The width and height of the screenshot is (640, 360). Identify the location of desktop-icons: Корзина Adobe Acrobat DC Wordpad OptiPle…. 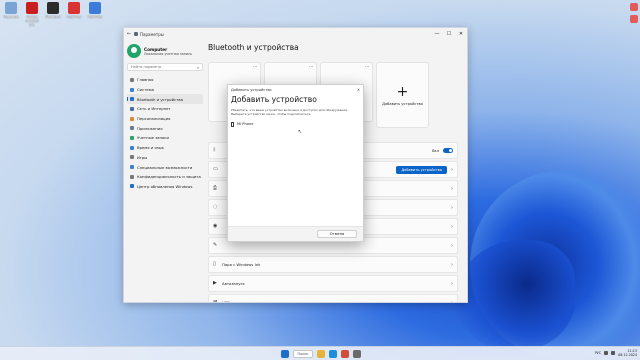
(53, 14).